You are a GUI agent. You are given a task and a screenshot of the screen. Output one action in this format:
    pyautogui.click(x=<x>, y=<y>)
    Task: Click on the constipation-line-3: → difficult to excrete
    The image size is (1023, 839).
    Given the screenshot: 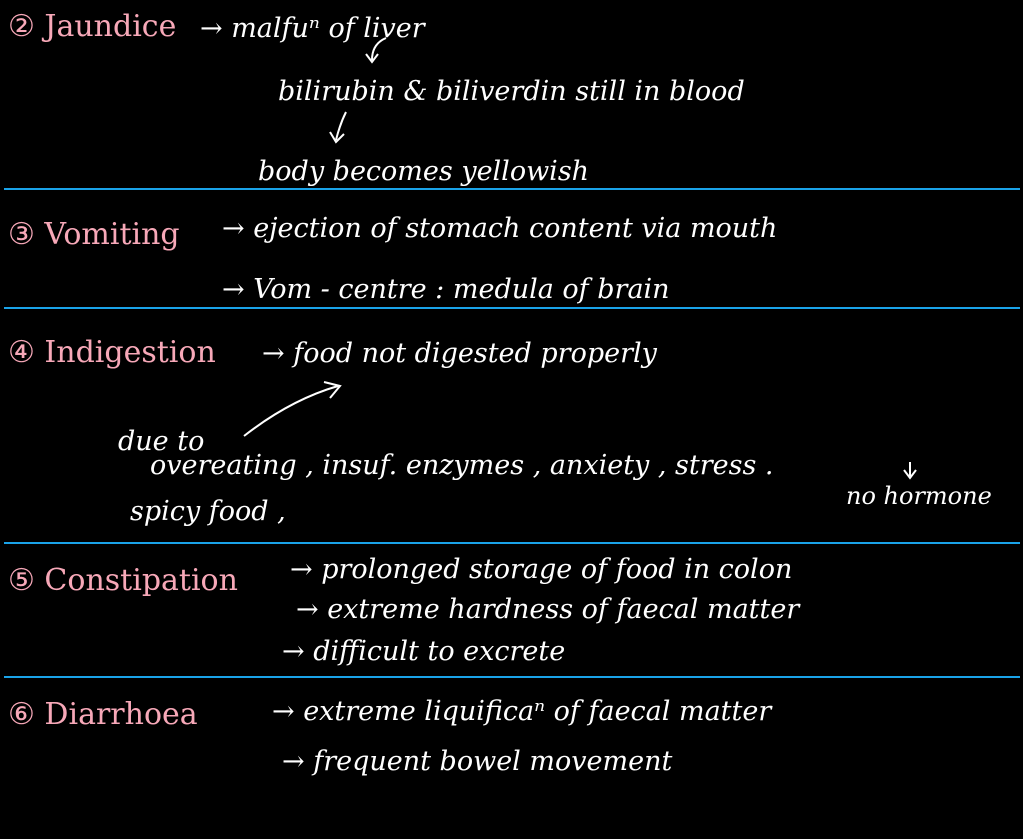 What is the action you would take?
    pyautogui.click(x=424, y=651)
    